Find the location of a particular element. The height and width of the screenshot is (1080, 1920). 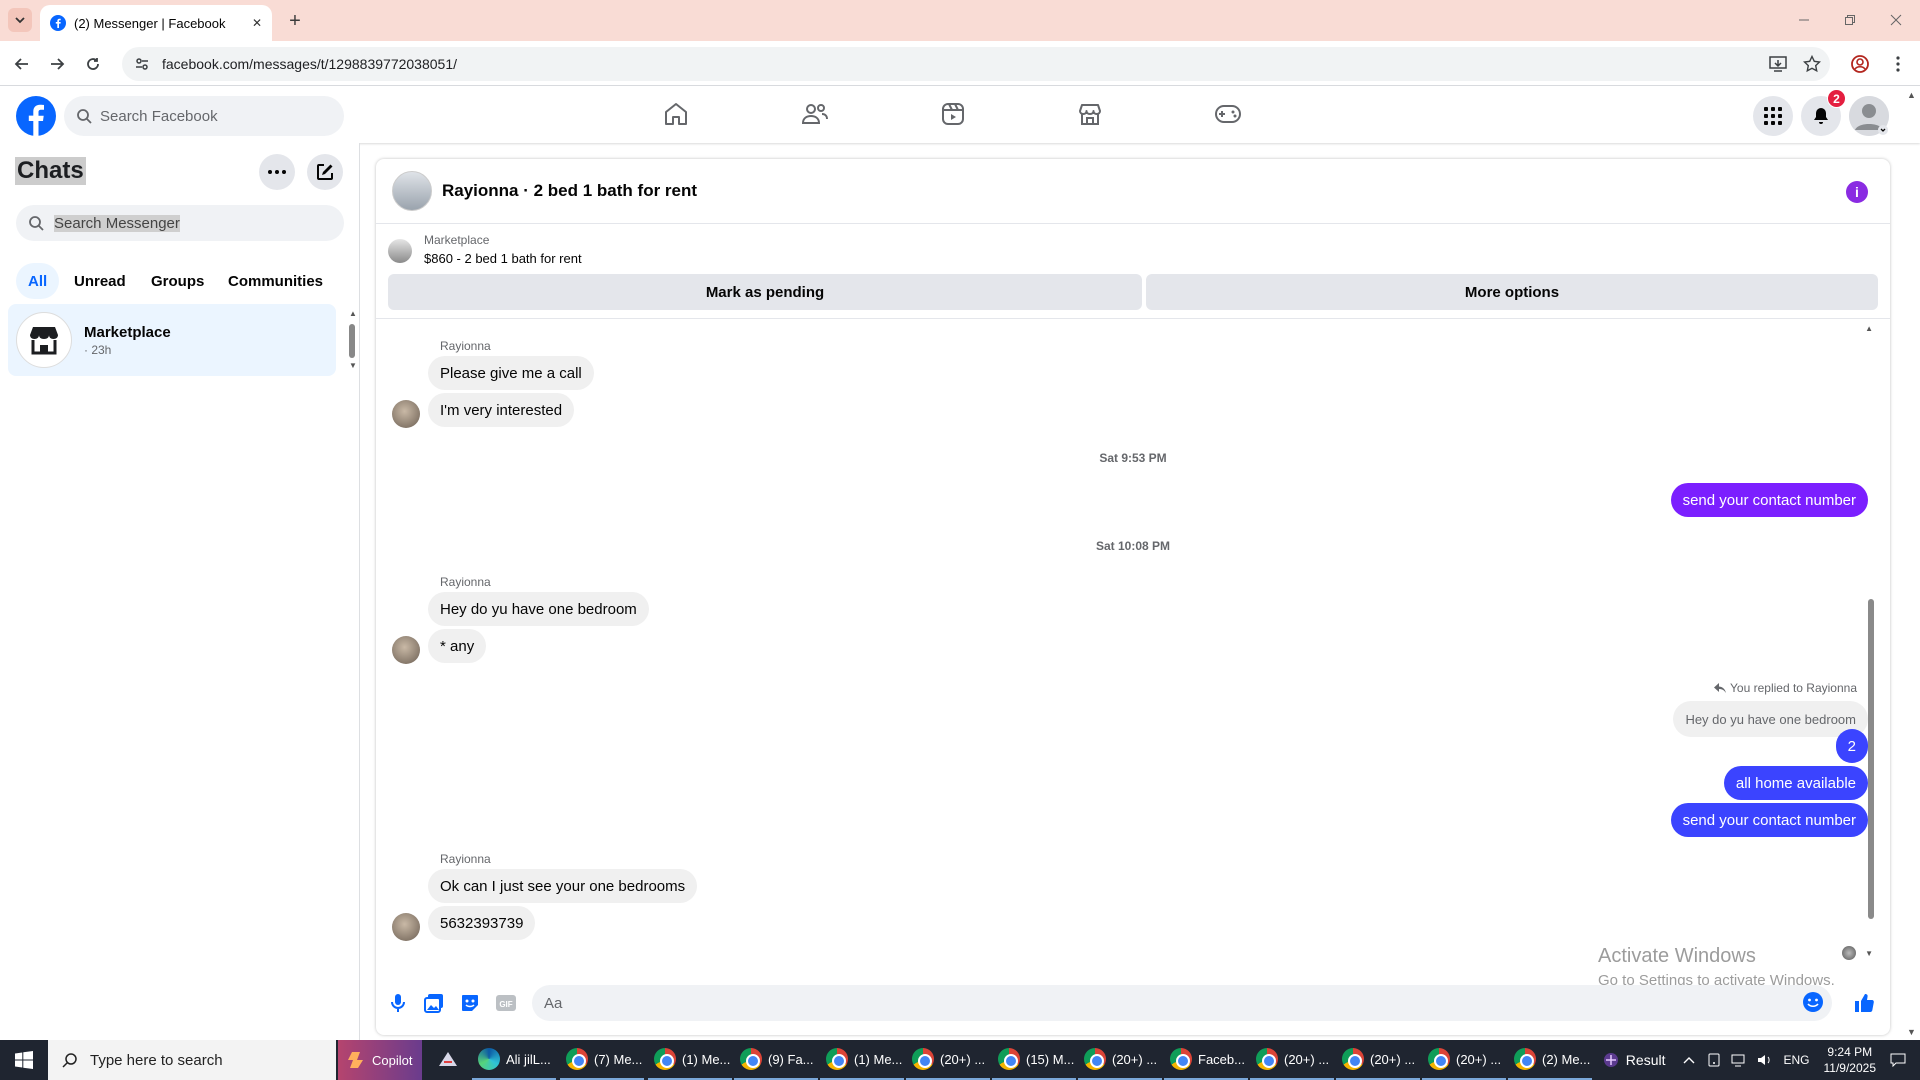

like-thumbs-up-icon is located at coordinates (1864, 1003).